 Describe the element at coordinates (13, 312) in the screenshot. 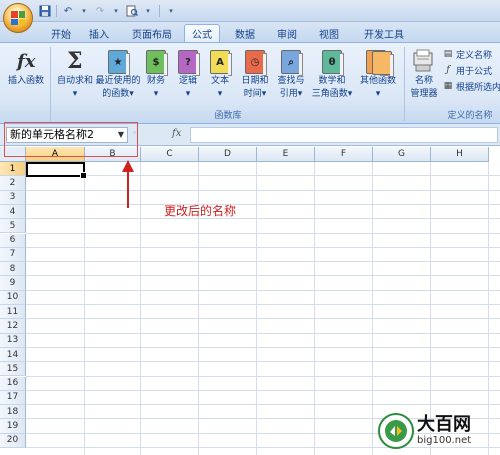

I see `row-header-11: 11` at that location.